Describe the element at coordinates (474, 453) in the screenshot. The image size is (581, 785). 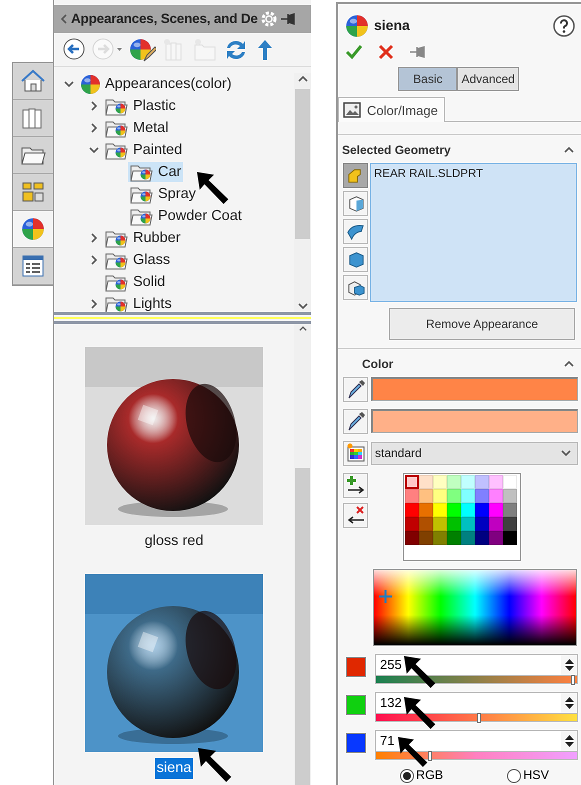
I see `palette-dropdown: standard` at that location.